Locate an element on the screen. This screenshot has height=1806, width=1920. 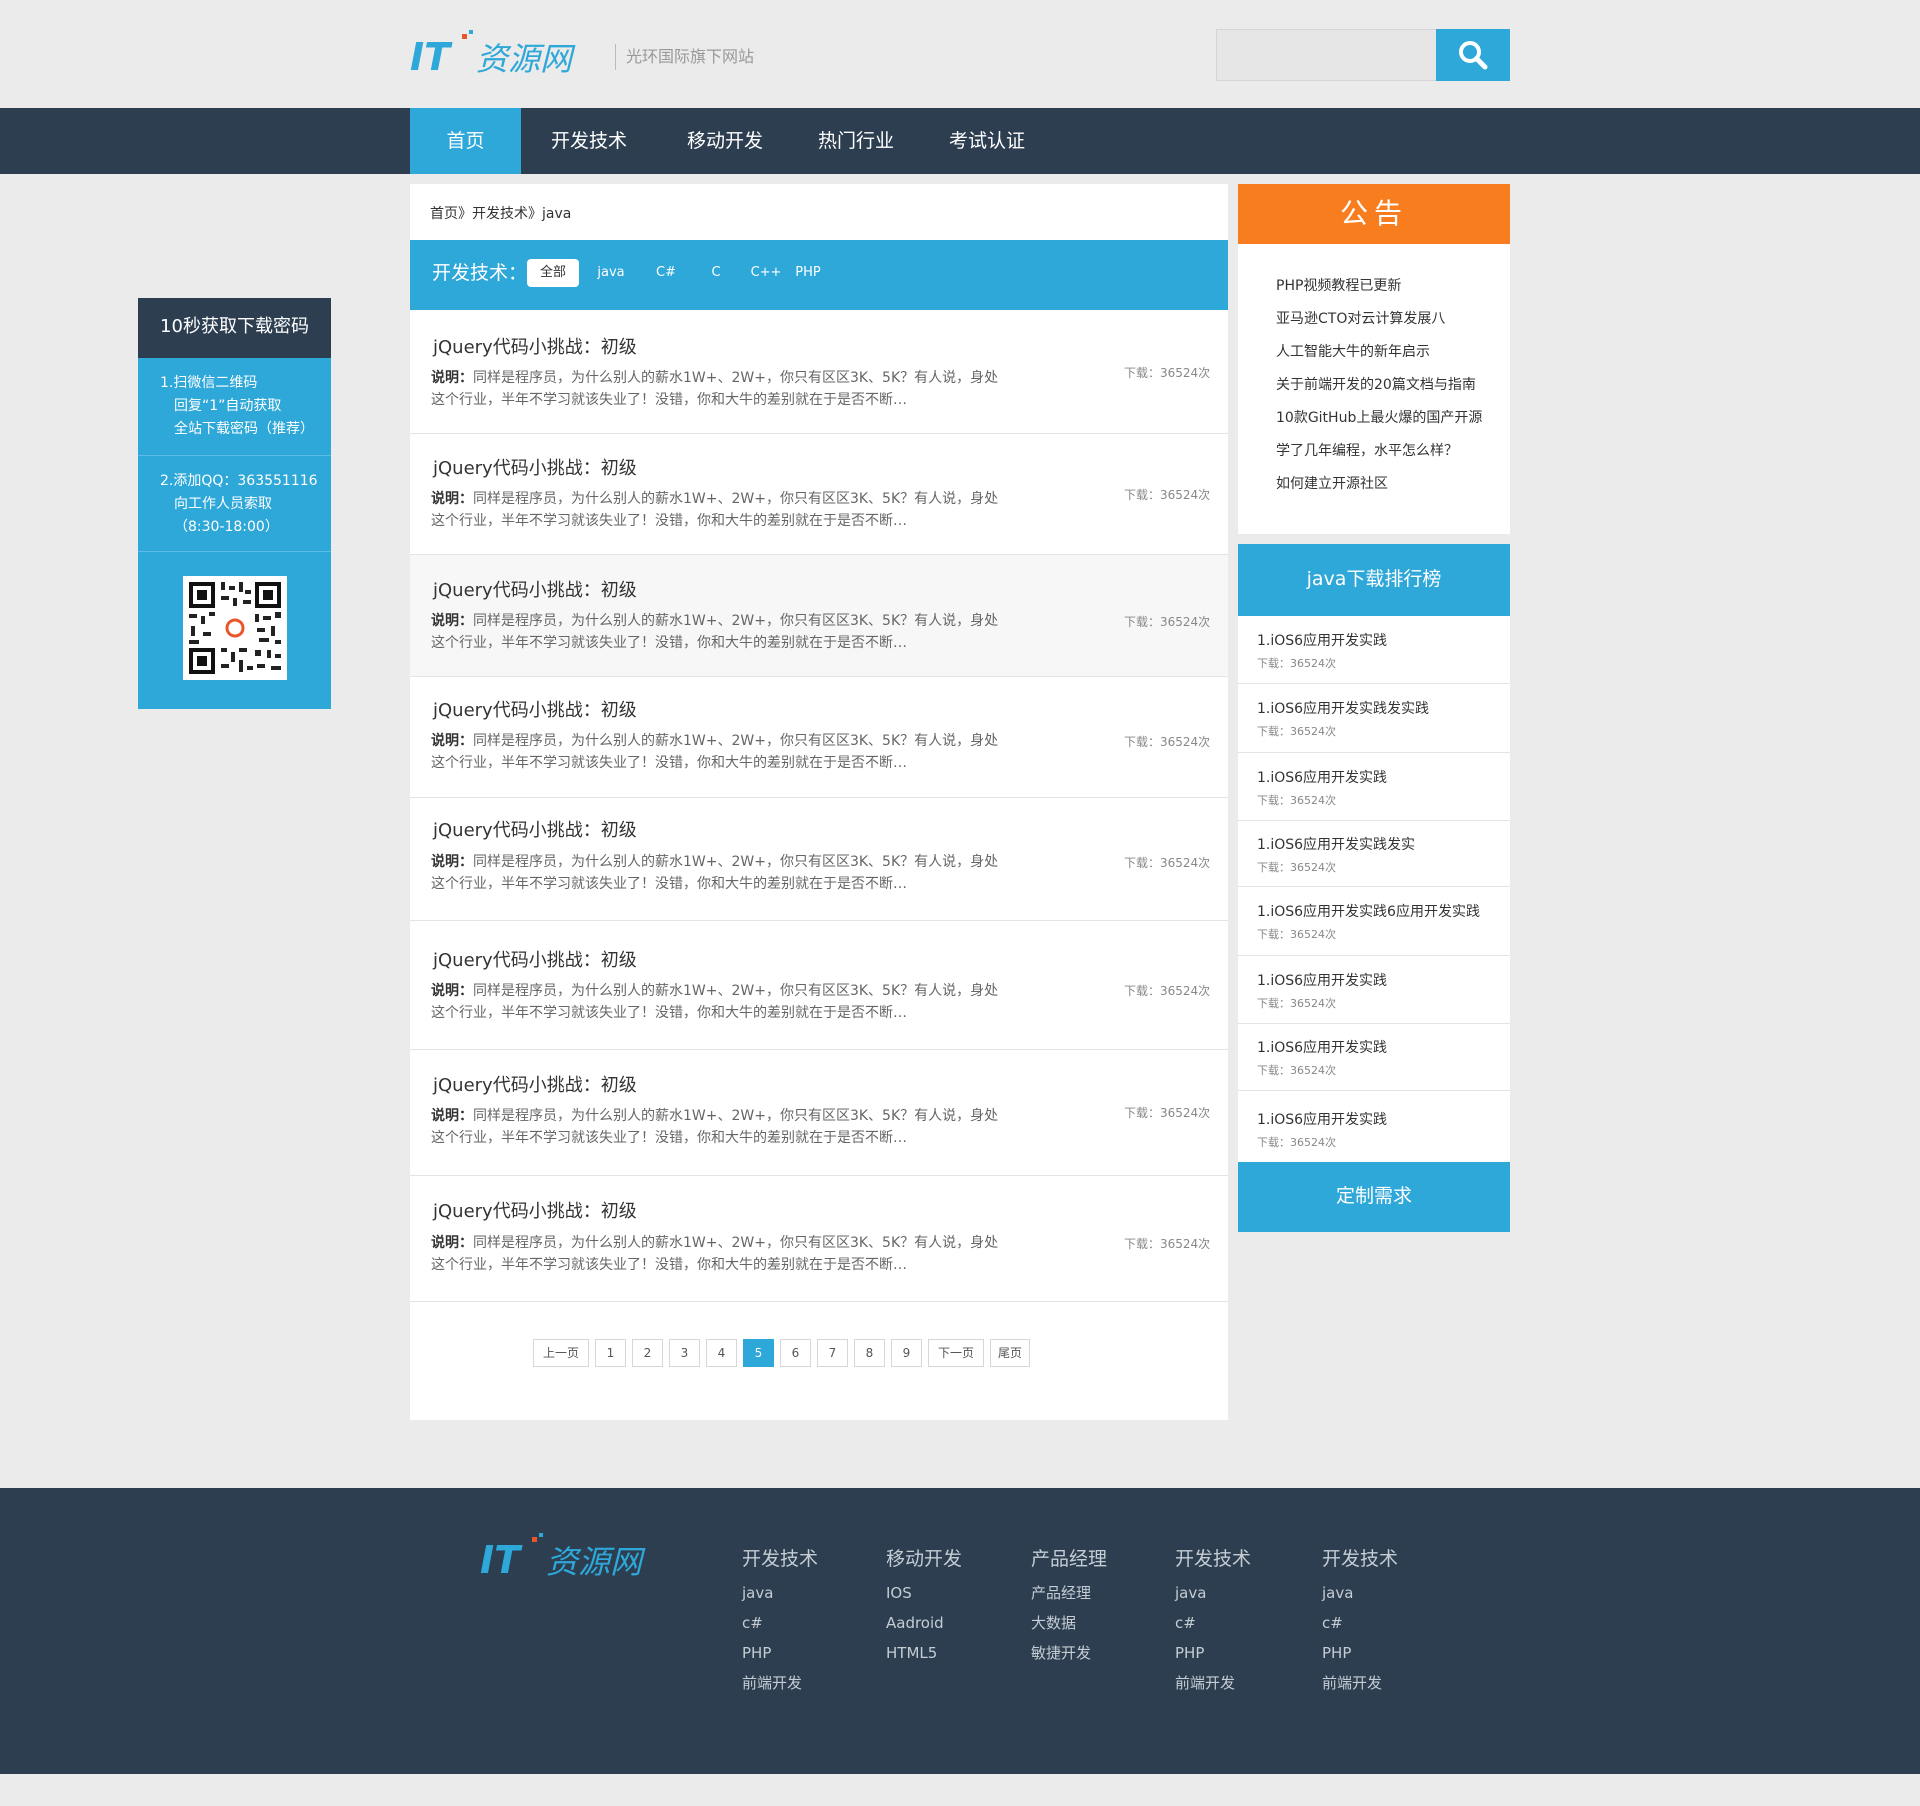
panel-title: 10秒获取下载密码 is located at coordinates (234, 328).